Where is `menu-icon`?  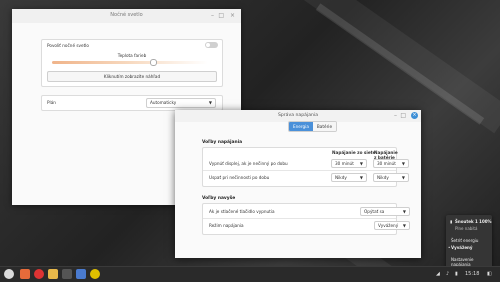 menu-icon is located at coordinates (9, 274).